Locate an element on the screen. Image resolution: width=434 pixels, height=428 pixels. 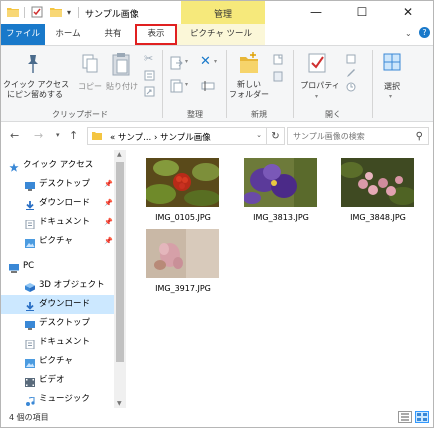
copy-path-icon is located at coordinates (149, 75).